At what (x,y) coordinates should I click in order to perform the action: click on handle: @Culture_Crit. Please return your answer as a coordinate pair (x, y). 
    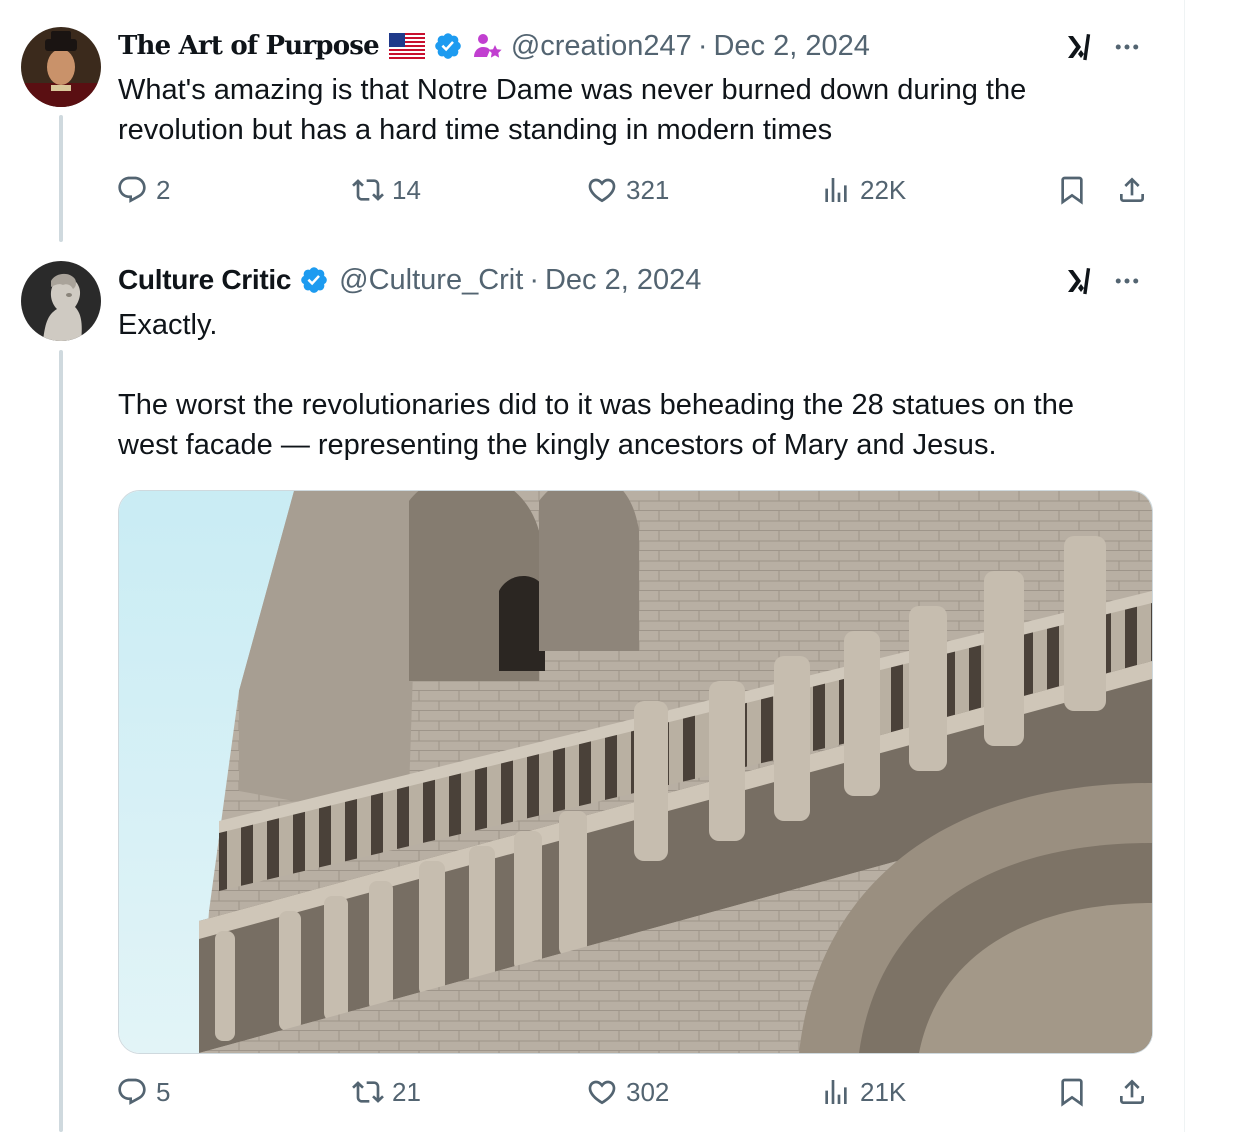
    Looking at the image, I should click on (431, 280).